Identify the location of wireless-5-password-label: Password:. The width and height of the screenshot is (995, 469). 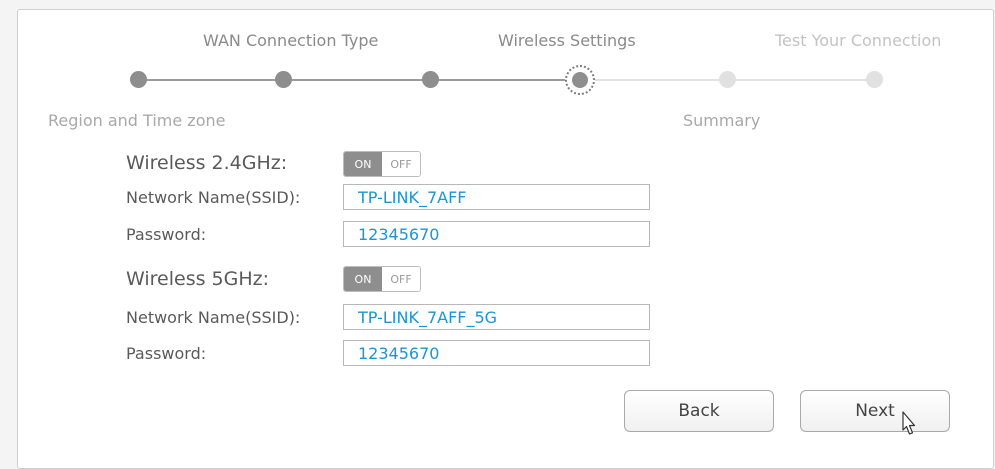
(166, 353).